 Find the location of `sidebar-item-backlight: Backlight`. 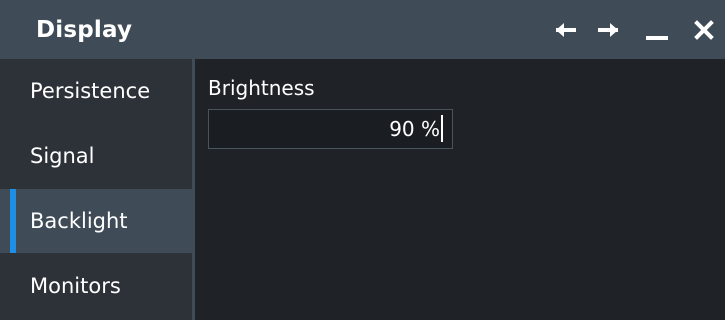

sidebar-item-backlight: Backlight is located at coordinates (96, 221).